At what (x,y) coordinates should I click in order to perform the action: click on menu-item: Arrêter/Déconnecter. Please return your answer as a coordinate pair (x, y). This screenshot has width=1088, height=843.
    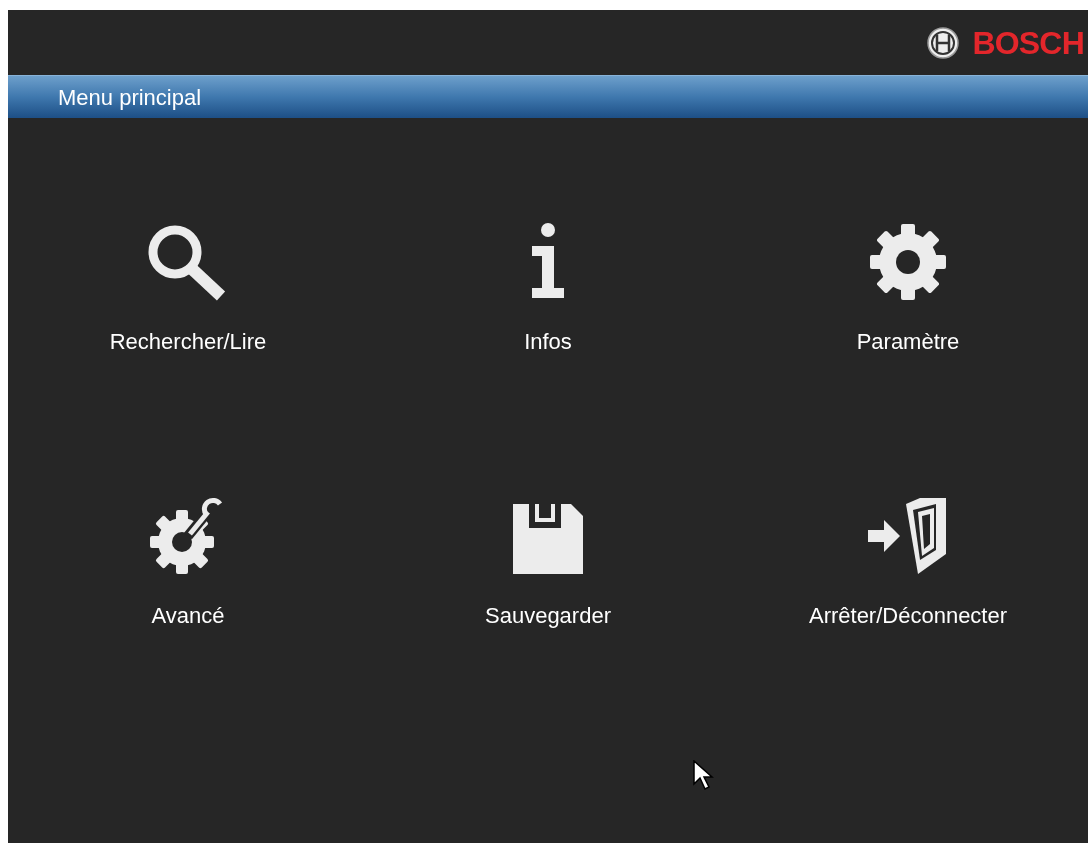
    Looking at the image, I should click on (908, 615).